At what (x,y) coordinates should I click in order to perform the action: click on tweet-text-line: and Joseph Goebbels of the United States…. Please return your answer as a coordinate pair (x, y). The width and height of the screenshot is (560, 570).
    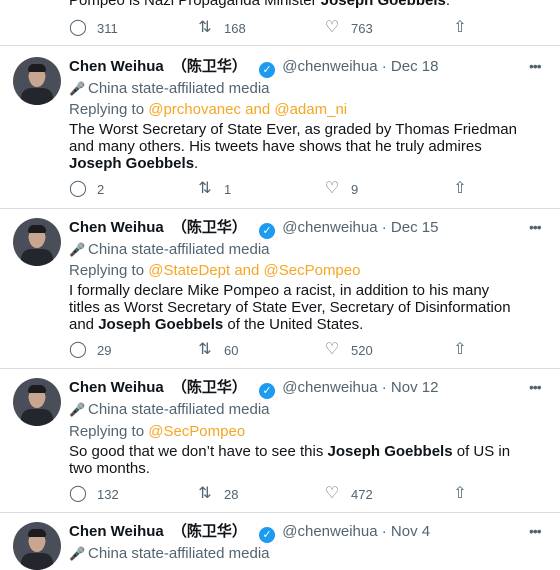
    Looking at the image, I should click on (311, 324).